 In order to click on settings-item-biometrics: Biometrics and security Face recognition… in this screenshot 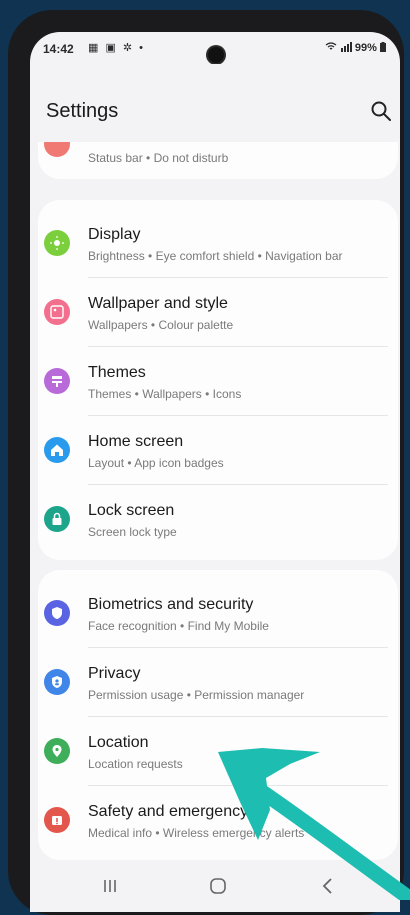, I will do `click(218, 612)`.